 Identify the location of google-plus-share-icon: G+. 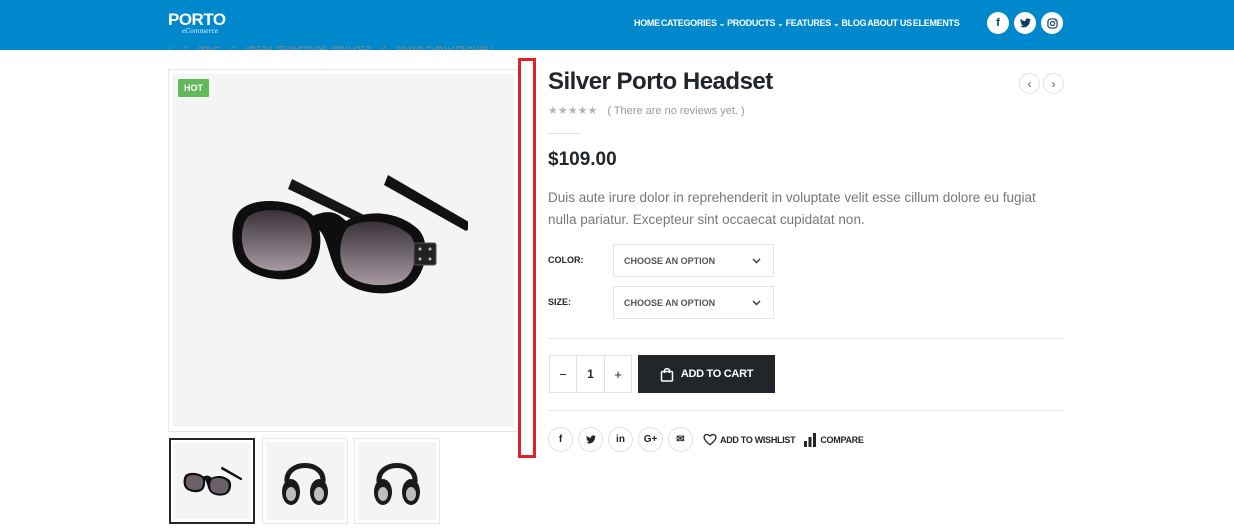
(650, 439).